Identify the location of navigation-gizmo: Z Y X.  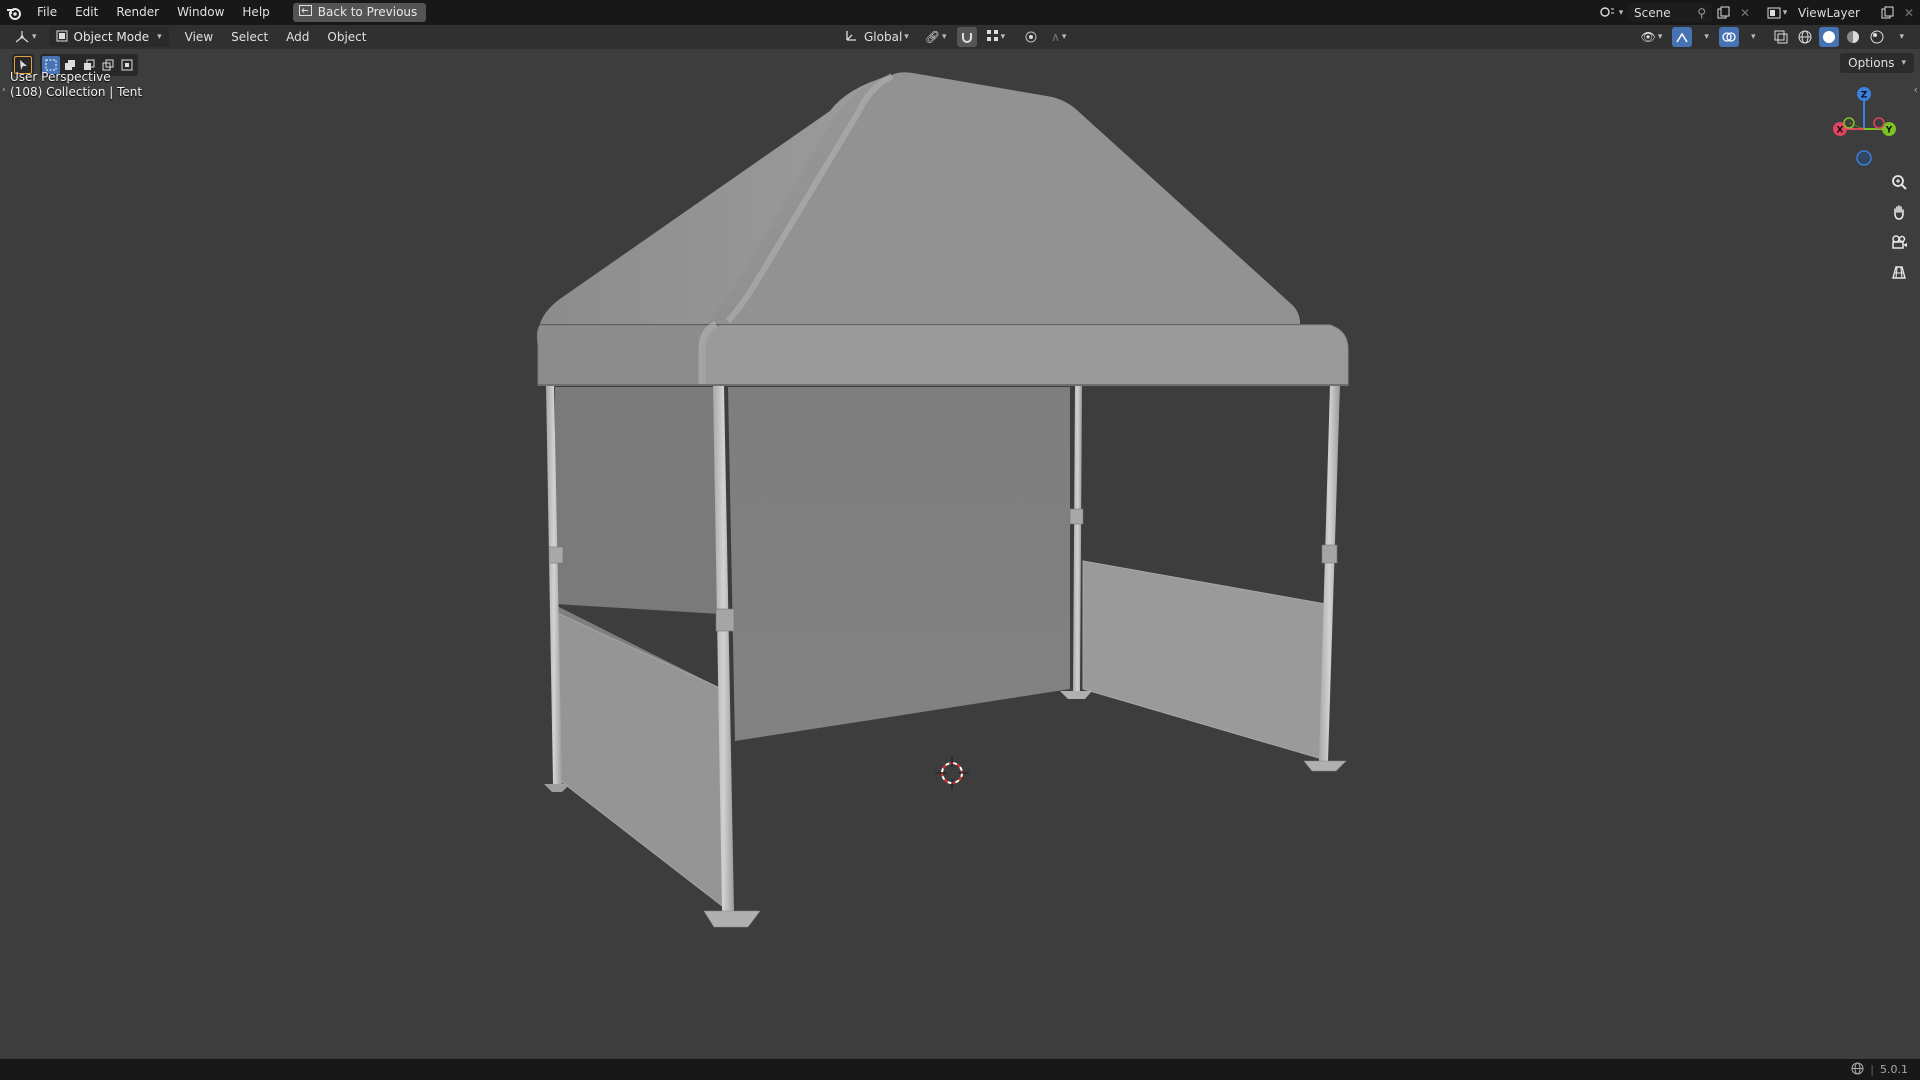
(1864, 130).